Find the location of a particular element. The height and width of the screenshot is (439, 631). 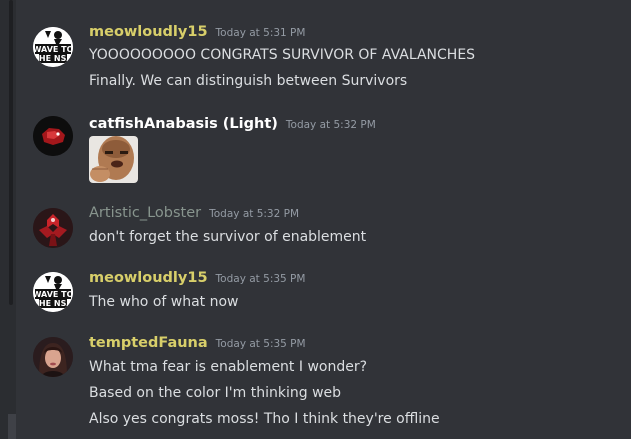

scrollbar-thumb is located at coordinates (11, 152).